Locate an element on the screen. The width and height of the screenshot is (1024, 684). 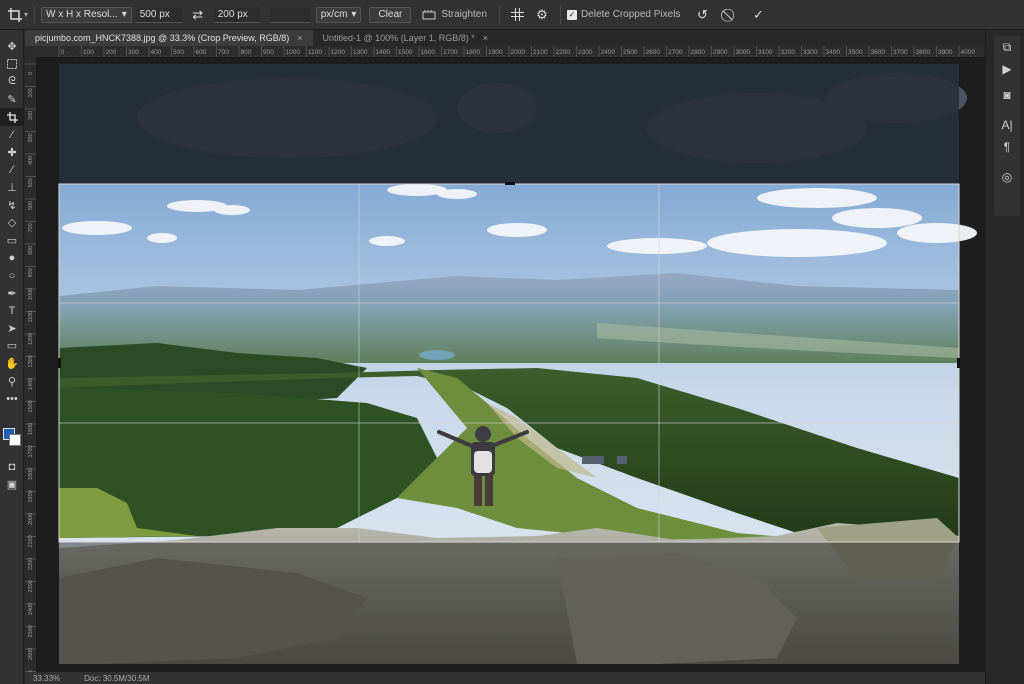
delete-cropped-checkbox: ✓ Delete Cropped Pixels is located at coordinates (623, 14).